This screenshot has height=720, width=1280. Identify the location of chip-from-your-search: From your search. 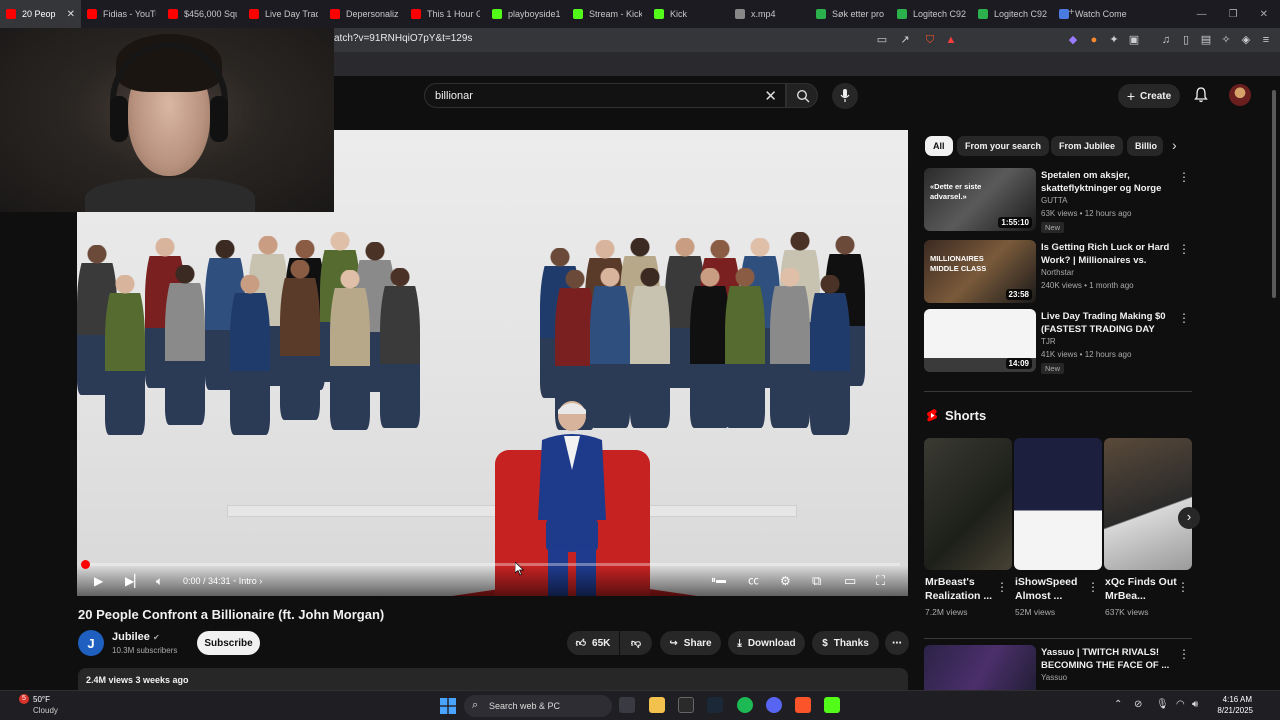
(1003, 146).